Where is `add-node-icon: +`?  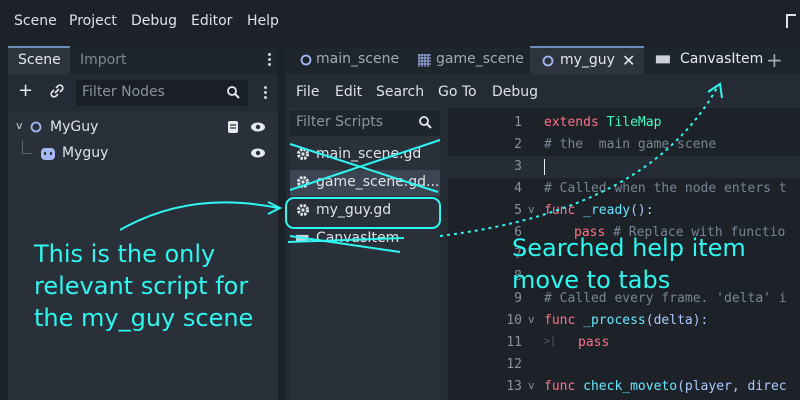
add-node-icon: + is located at coordinates (25, 91).